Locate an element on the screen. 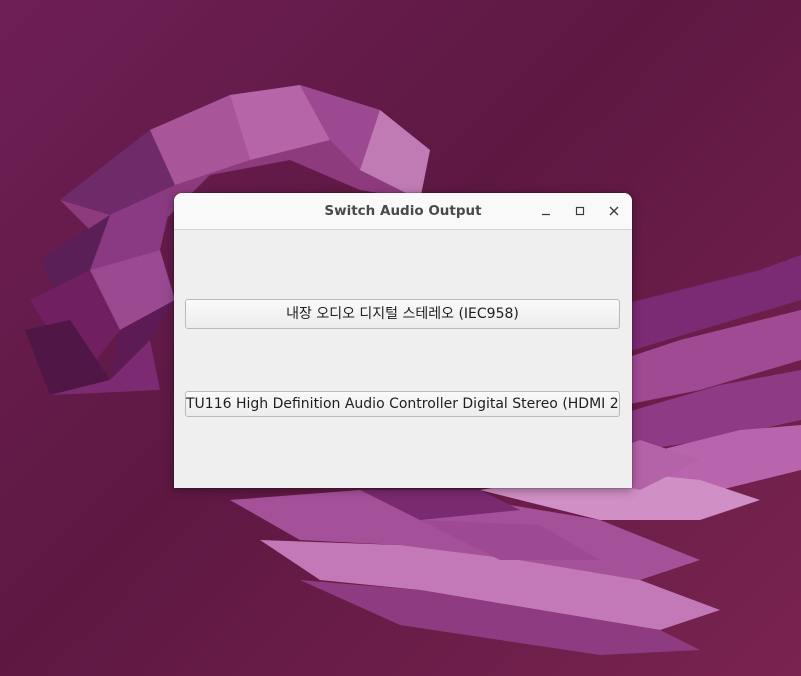 This screenshot has width=801, height=676. window-titlebar: Switch Audio Output is located at coordinates (403, 211).